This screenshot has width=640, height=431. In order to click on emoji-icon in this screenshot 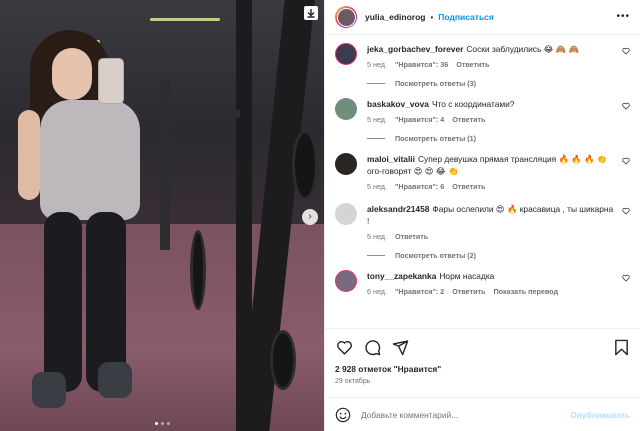, I will do `click(343, 415)`.